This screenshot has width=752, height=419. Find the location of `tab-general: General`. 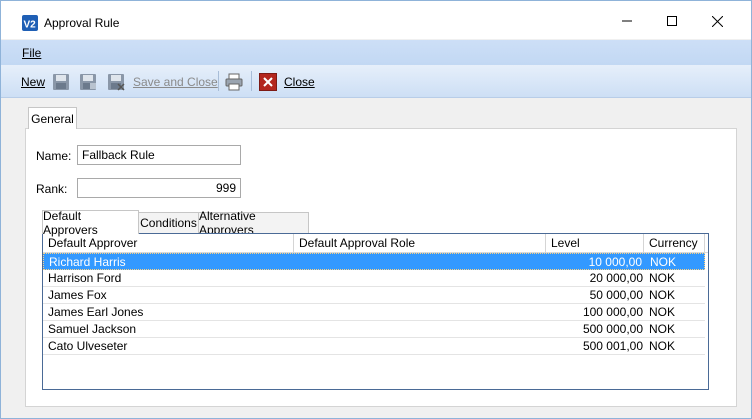

tab-general: General is located at coordinates (52, 118).